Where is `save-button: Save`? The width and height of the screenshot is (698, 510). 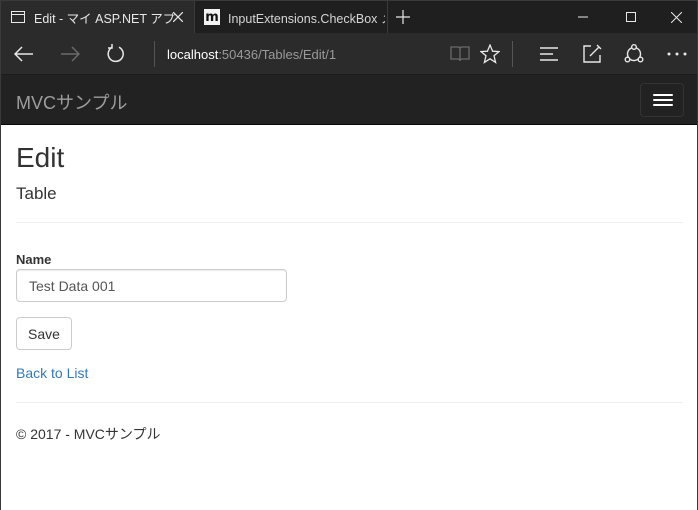
save-button: Save is located at coordinates (44, 333).